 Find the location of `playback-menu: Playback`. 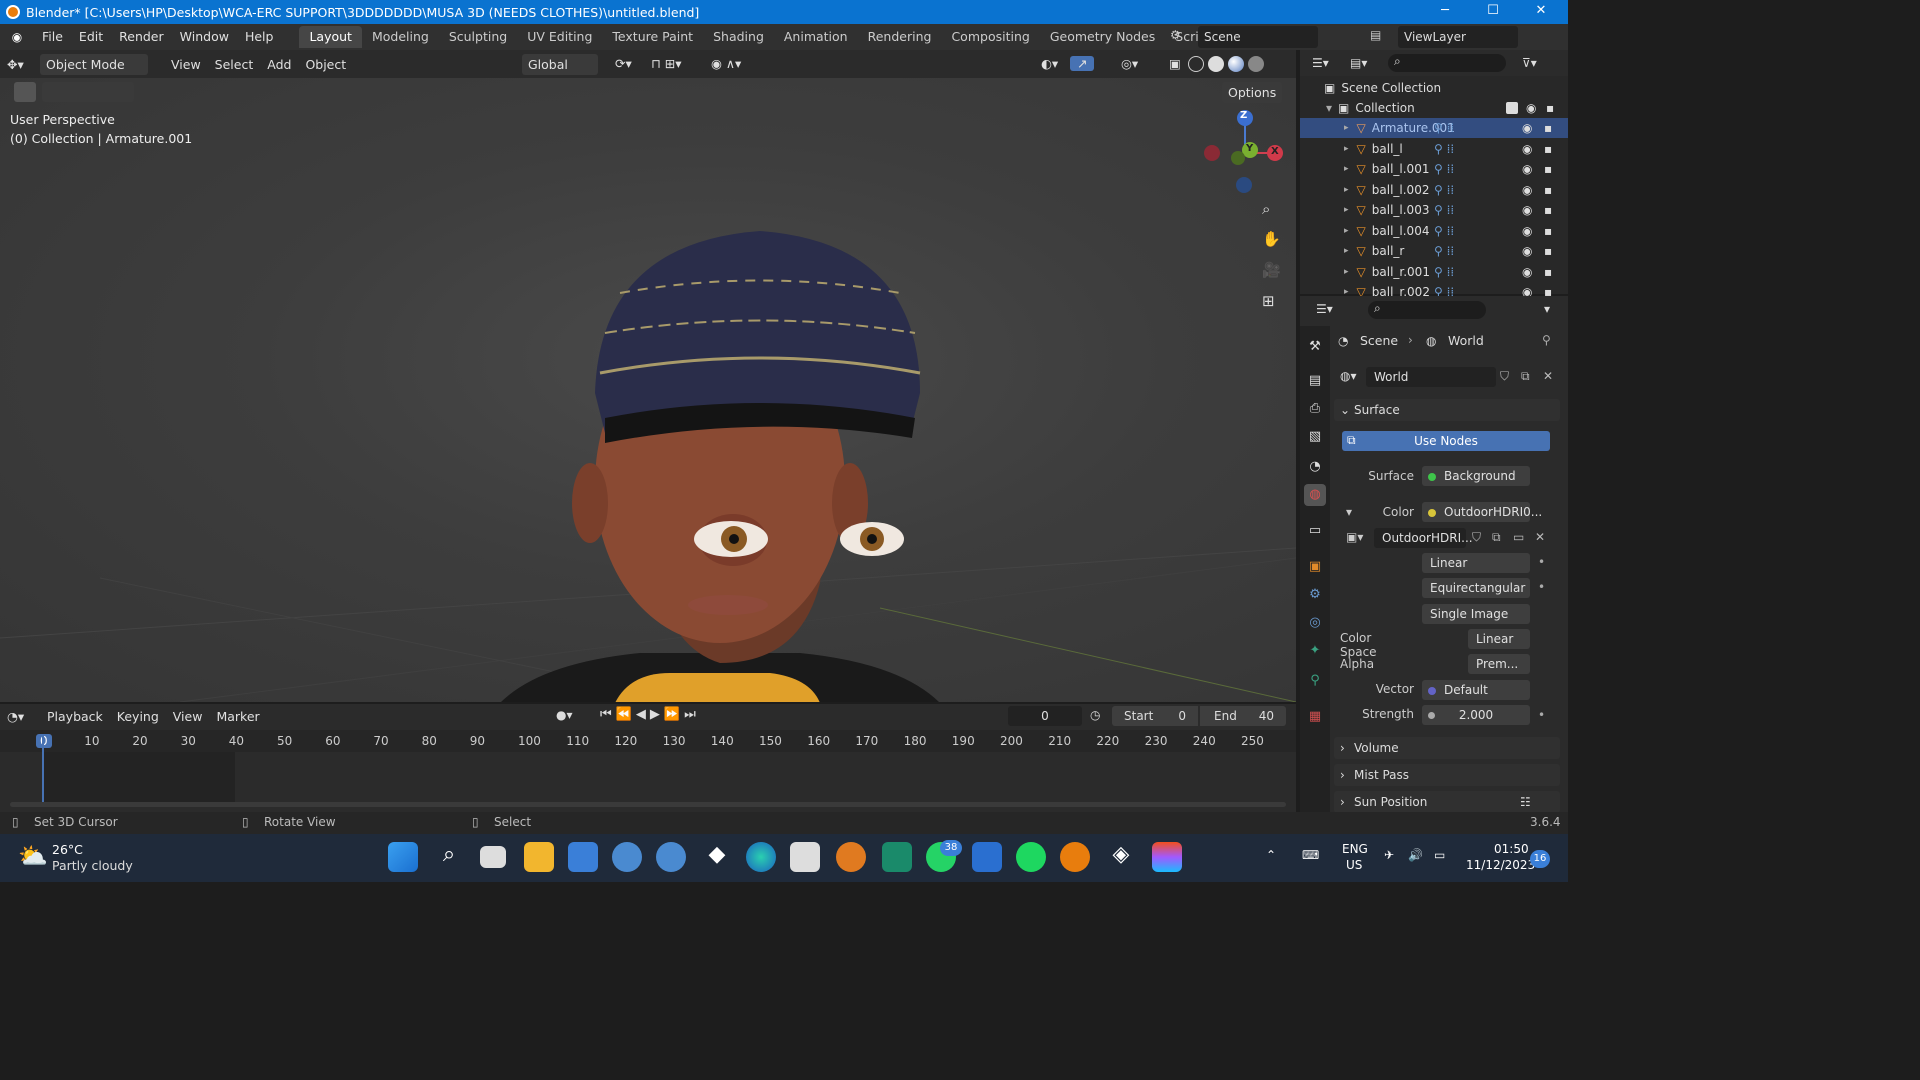

playback-menu: Playback is located at coordinates (75, 716).